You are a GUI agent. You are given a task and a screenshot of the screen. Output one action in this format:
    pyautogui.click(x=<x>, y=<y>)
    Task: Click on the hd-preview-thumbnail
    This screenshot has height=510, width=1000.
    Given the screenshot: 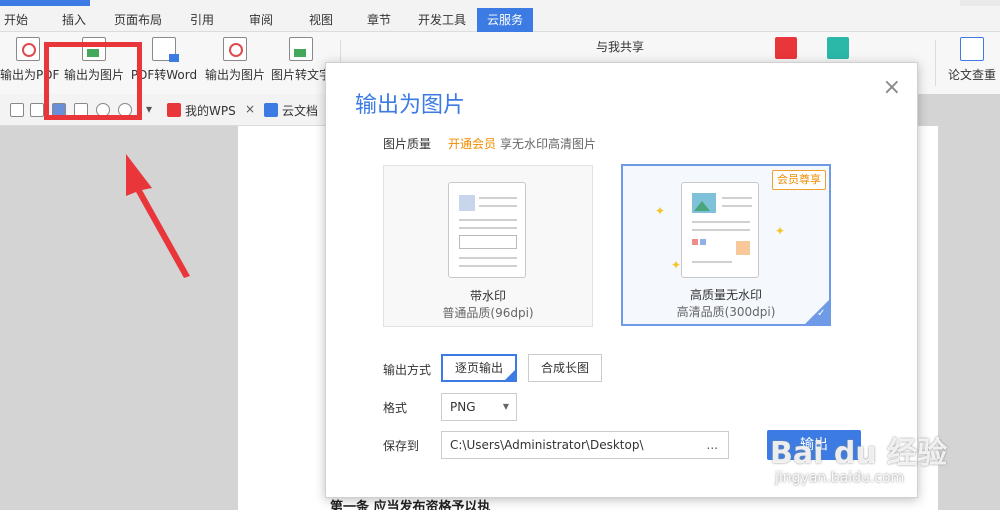 What is the action you would take?
    pyautogui.click(x=720, y=230)
    